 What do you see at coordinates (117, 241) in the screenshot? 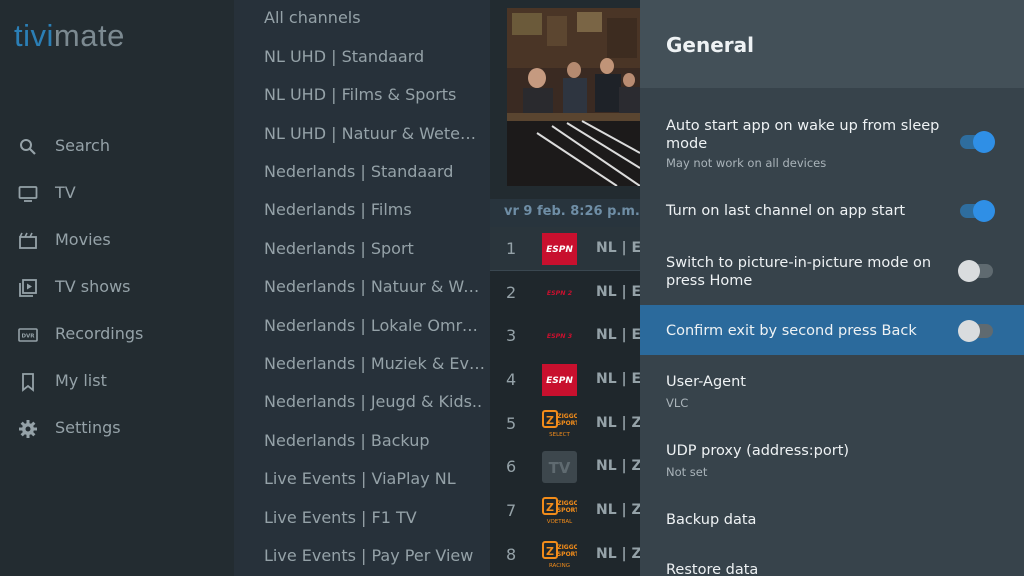
I see `sidebar-item-movies: Movies` at bounding box center [117, 241].